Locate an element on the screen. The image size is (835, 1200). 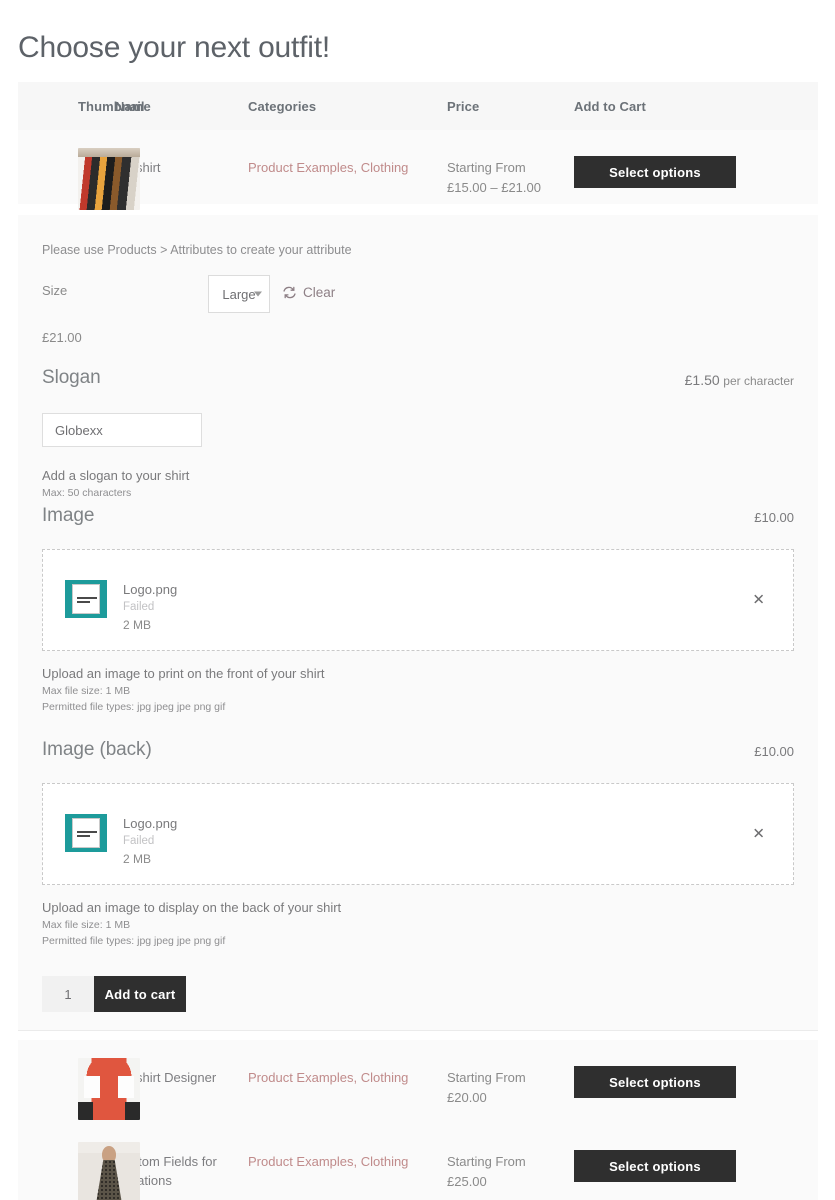
image-front-max-size: Max file size: 1 MB is located at coordinates (86, 691).